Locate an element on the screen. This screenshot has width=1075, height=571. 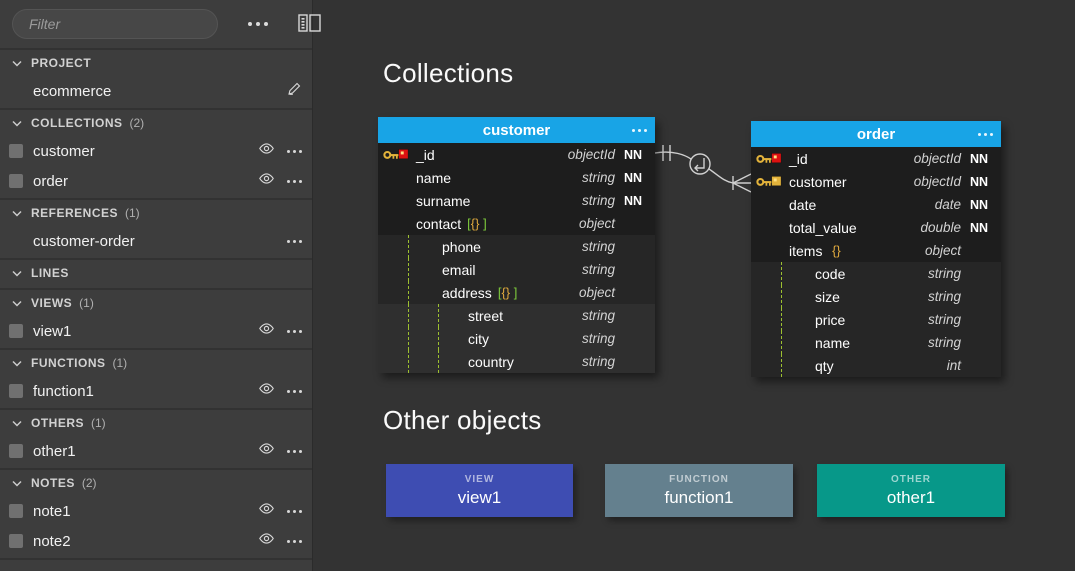
field-row-order-qty: qty int is located at coordinates (876, 365).